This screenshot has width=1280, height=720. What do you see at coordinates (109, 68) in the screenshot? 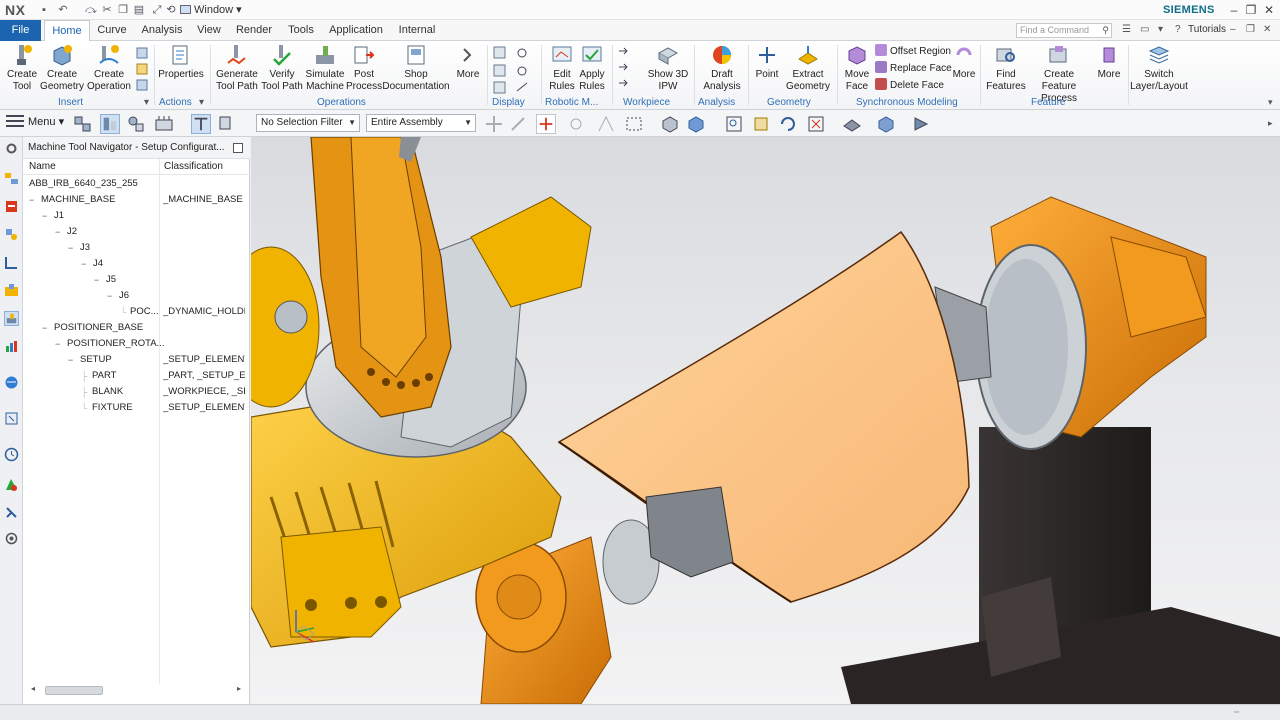
I see `create-operation-button: Create Operation` at bounding box center [109, 68].